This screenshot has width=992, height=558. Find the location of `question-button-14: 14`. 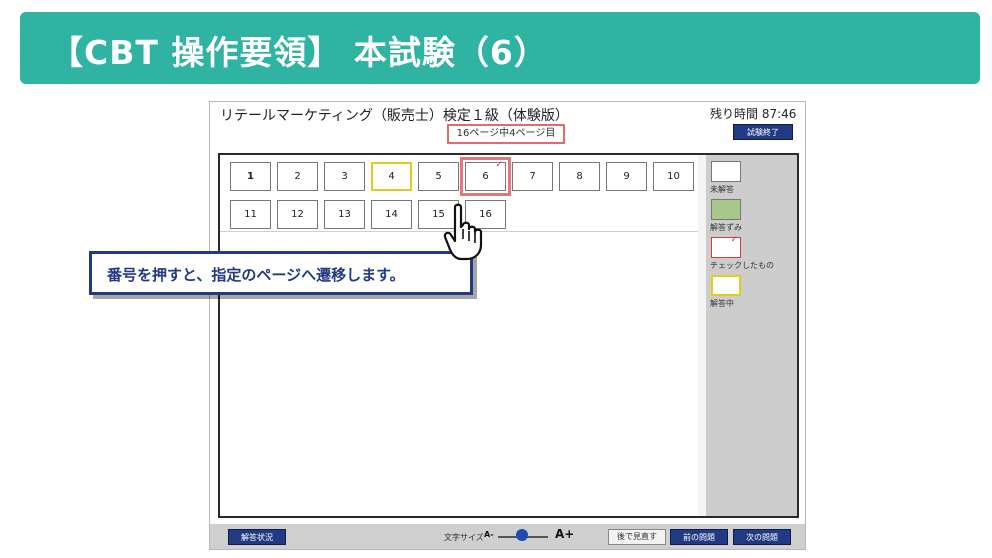

question-button-14: 14 is located at coordinates (391, 214).